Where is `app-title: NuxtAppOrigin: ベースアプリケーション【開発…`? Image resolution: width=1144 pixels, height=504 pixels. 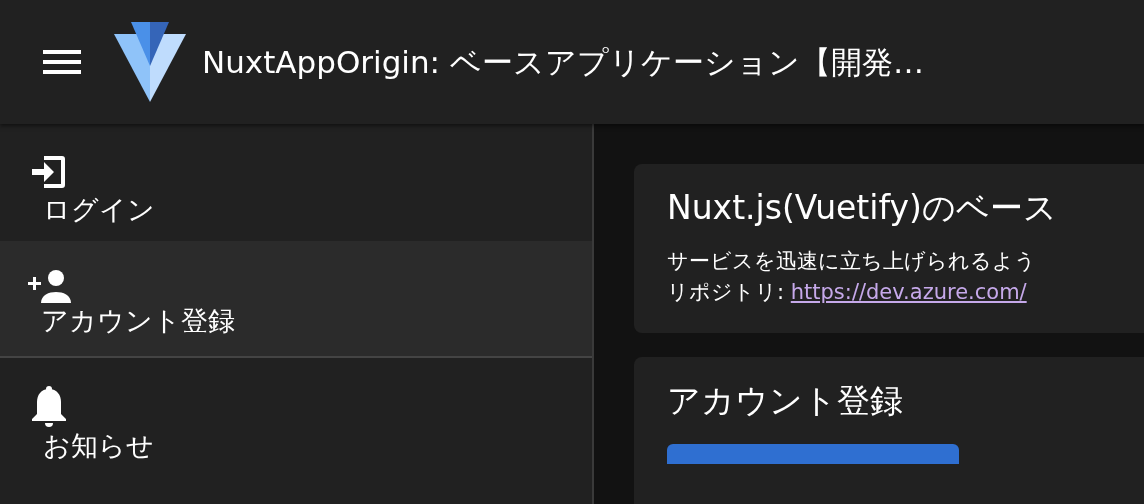
app-title: NuxtAppOrigin: ベースアプリケーション【開発… is located at coordinates (563, 62).